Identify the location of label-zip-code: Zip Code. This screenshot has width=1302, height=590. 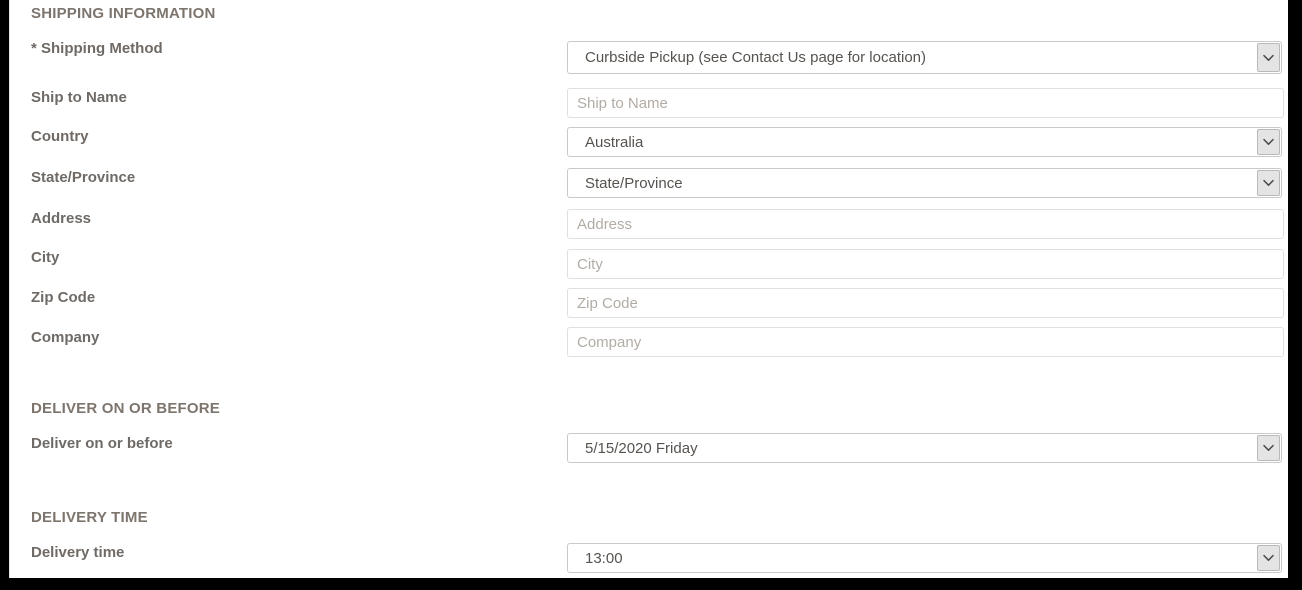
(63, 297).